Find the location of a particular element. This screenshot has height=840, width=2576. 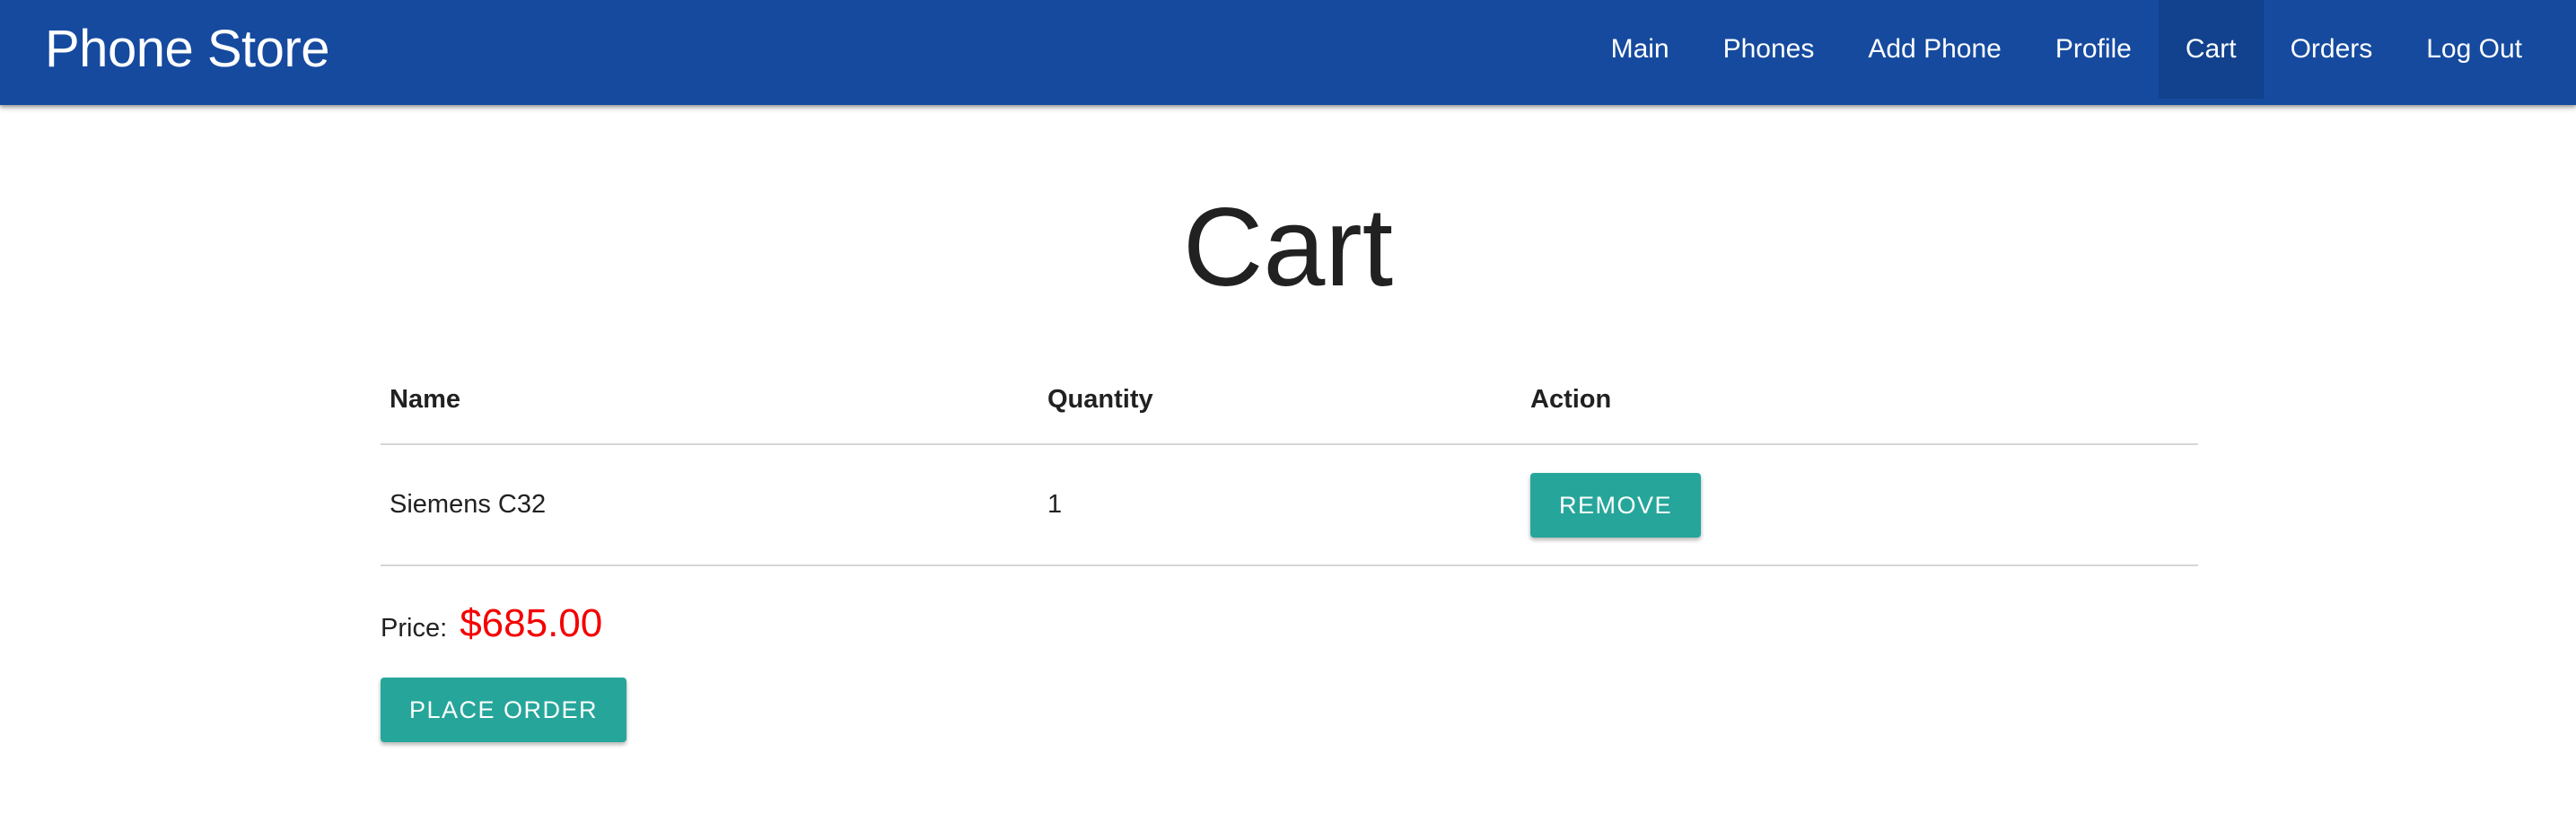

cell-quantity: 1 is located at coordinates (1279, 505).